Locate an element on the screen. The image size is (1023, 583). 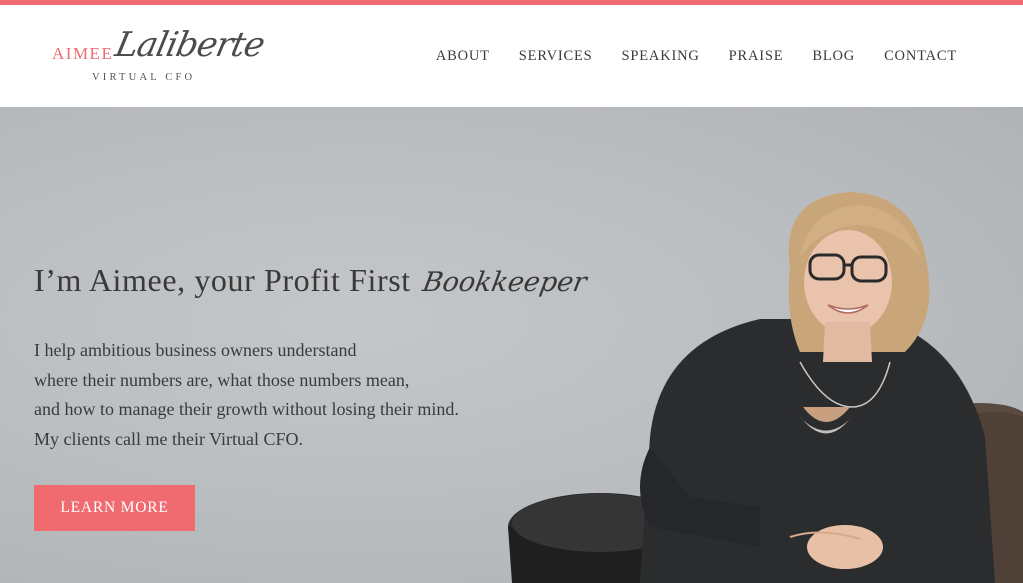
nav-praise: PRAISE is located at coordinates (756, 56).